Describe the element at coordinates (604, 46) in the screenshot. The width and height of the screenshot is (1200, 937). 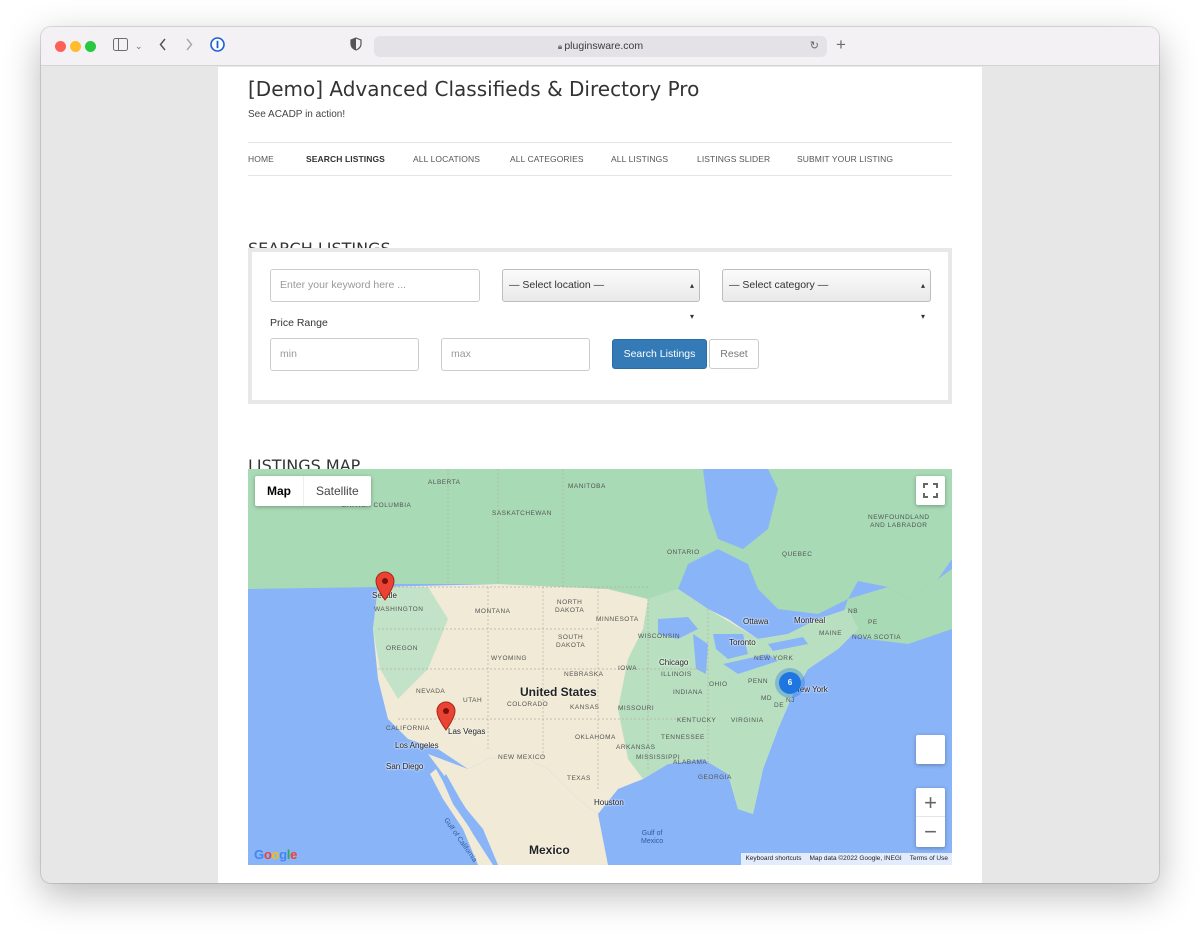
I see `url-text: pluginsware.com` at that location.